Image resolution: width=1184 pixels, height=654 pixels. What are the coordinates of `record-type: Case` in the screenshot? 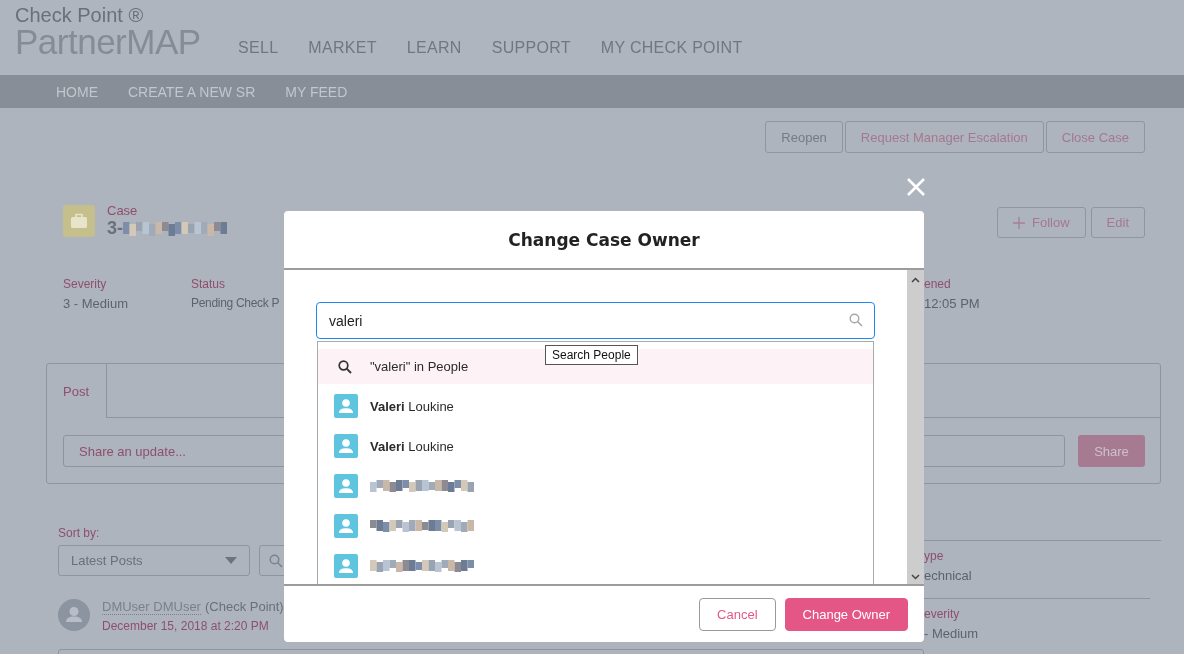 It's located at (123, 210).